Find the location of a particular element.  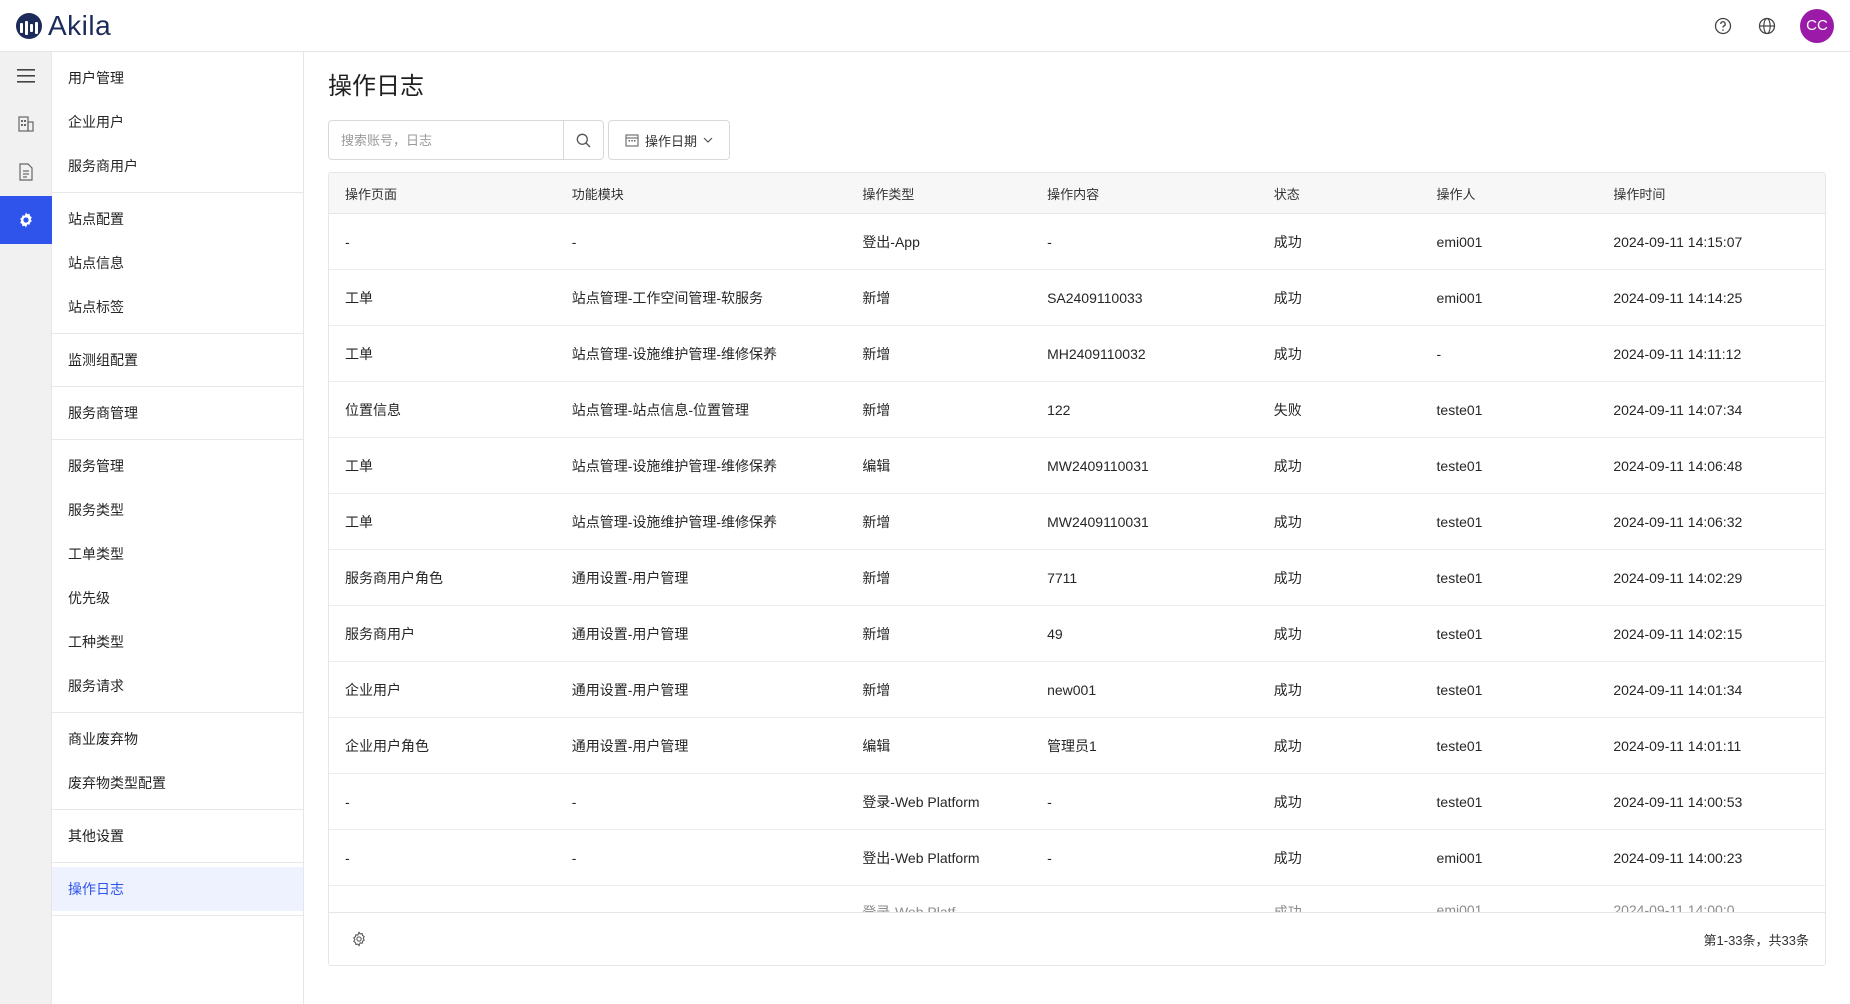

table-cell-module: 站点管理-站点信息-位置管理 is located at coordinates (660, 409).